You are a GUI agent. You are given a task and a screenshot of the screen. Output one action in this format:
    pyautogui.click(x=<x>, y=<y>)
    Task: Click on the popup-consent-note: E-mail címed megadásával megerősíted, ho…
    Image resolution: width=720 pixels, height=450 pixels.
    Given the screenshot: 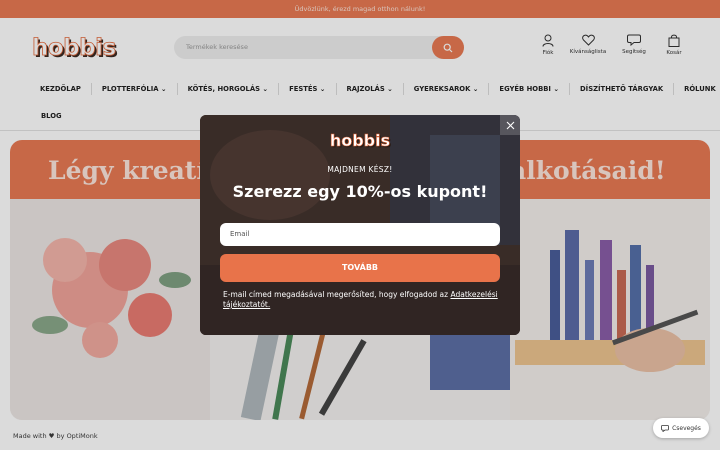 What is the action you would take?
    pyautogui.click(x=363, y=300)
    